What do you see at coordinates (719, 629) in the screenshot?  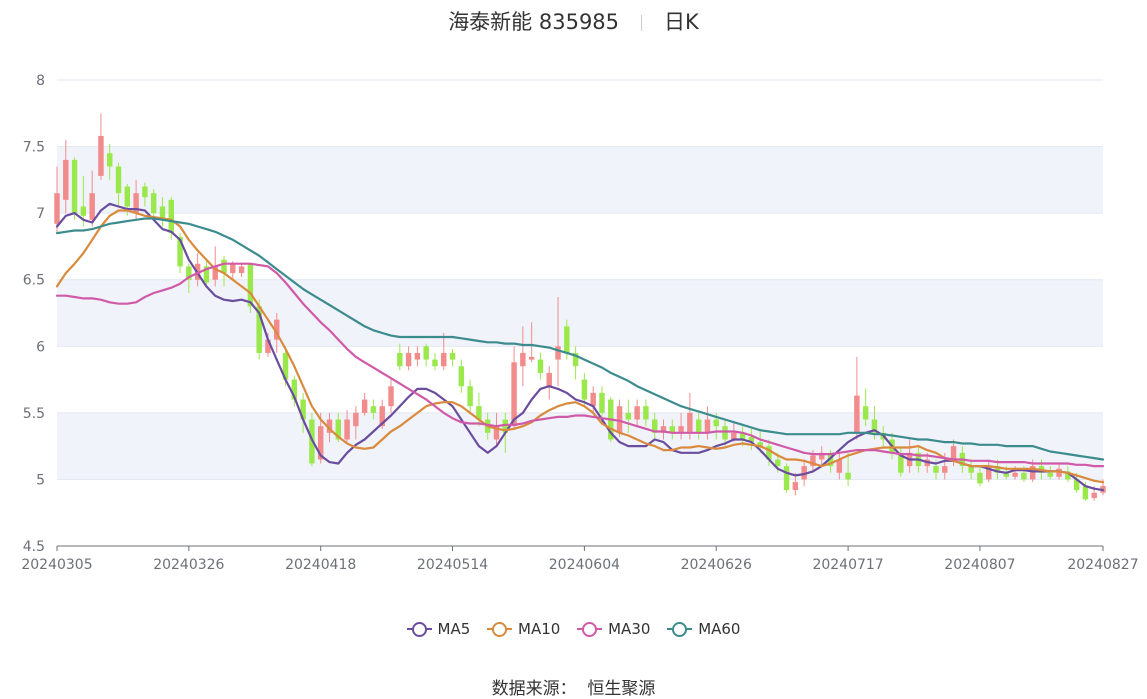 I see `legend-label-ma60: MA60` at bounding box center [719, 629].